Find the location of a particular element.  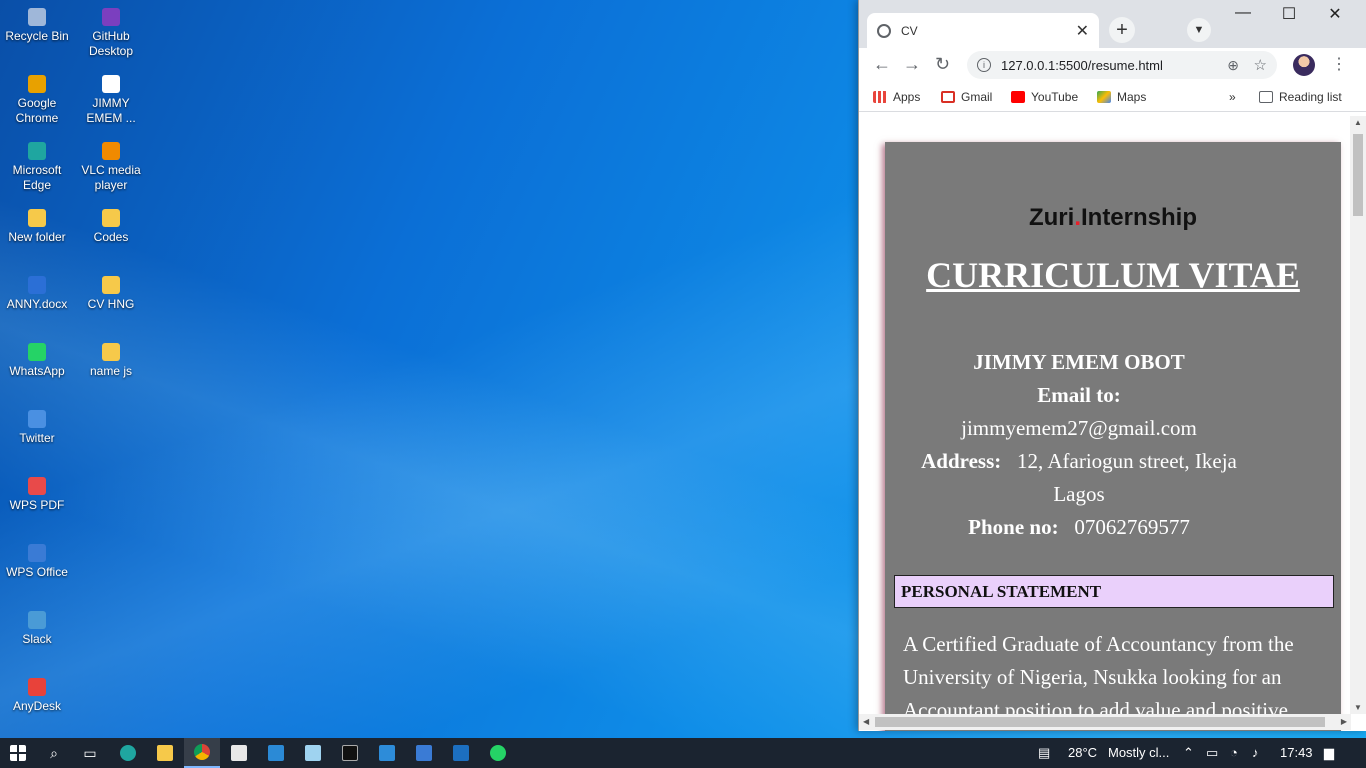

address-city: Lagos is located at coordinates (1079, 494).